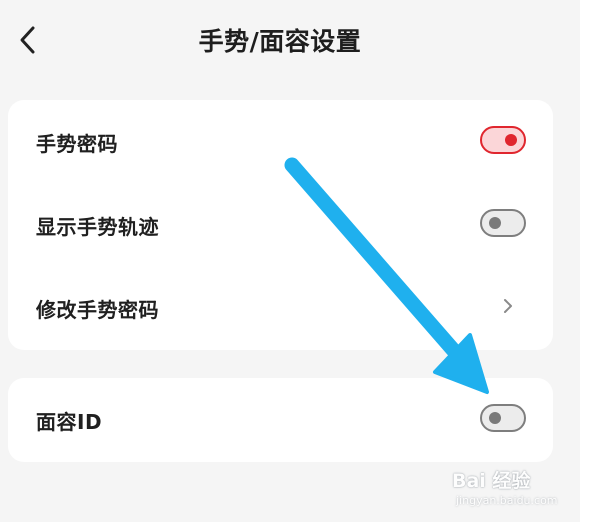 Image resolution: width=592 pixels, height=522 pixels. I want to click on row-show-gesture-trail: 显示手势轨迹, so click(280, 225).